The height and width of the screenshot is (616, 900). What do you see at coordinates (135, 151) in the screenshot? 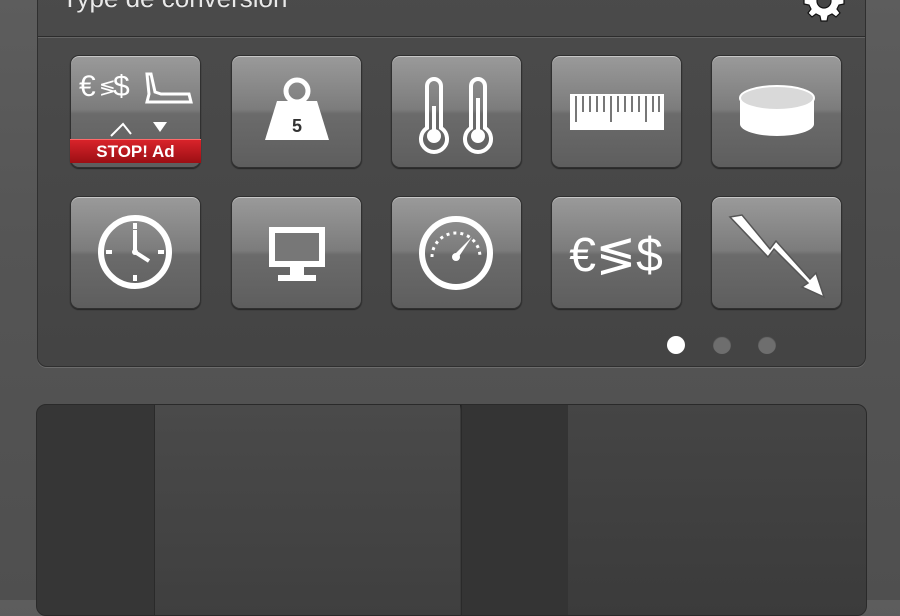
I see `stop-ad-badge: STOP! Ad` at bounding box center [135, 151].